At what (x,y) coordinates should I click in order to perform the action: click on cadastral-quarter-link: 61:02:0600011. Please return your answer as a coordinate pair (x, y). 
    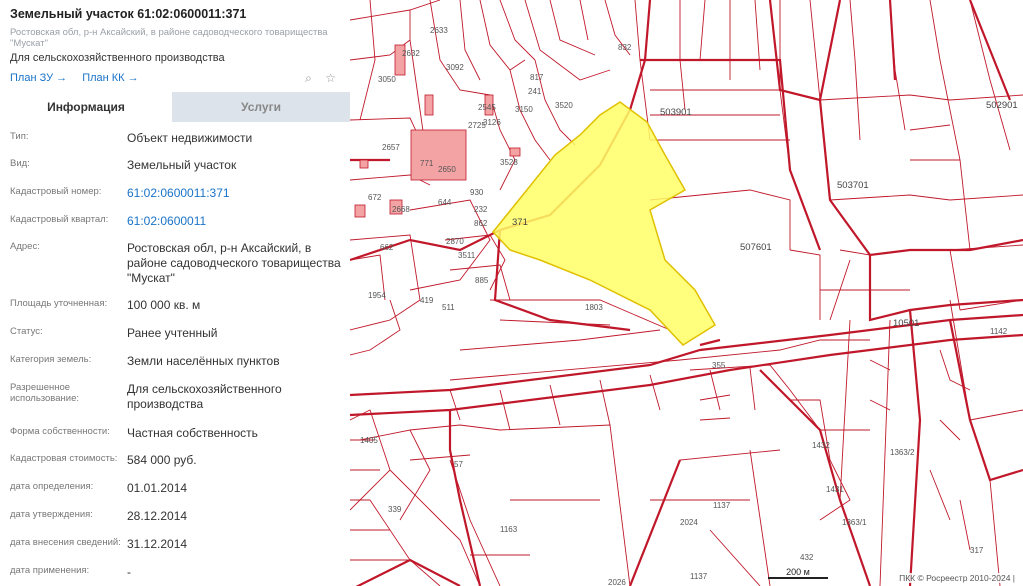
    Looking at the image, I should click on (234, 221).